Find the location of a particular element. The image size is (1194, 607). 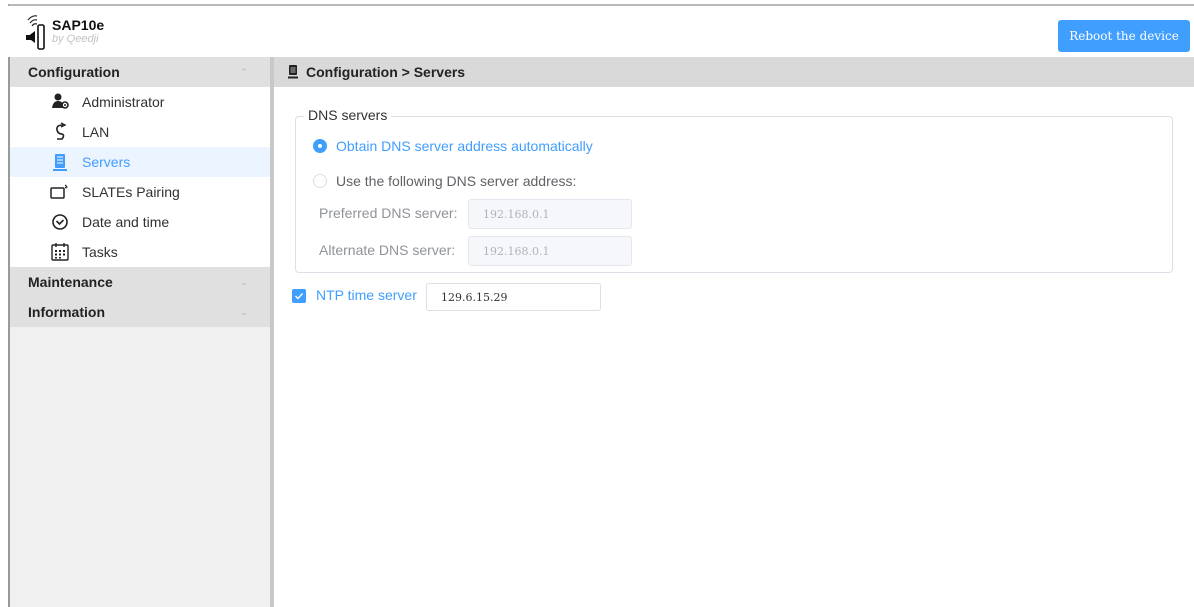

sidebar-item-tasks: Tasks is located at coordinates (140, 252).